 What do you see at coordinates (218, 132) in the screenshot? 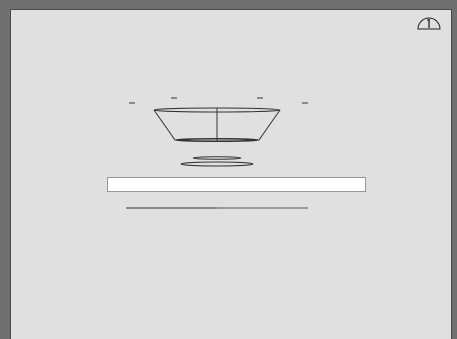
I see `wireframe-dish-icon` at bounding box center [218, 132].